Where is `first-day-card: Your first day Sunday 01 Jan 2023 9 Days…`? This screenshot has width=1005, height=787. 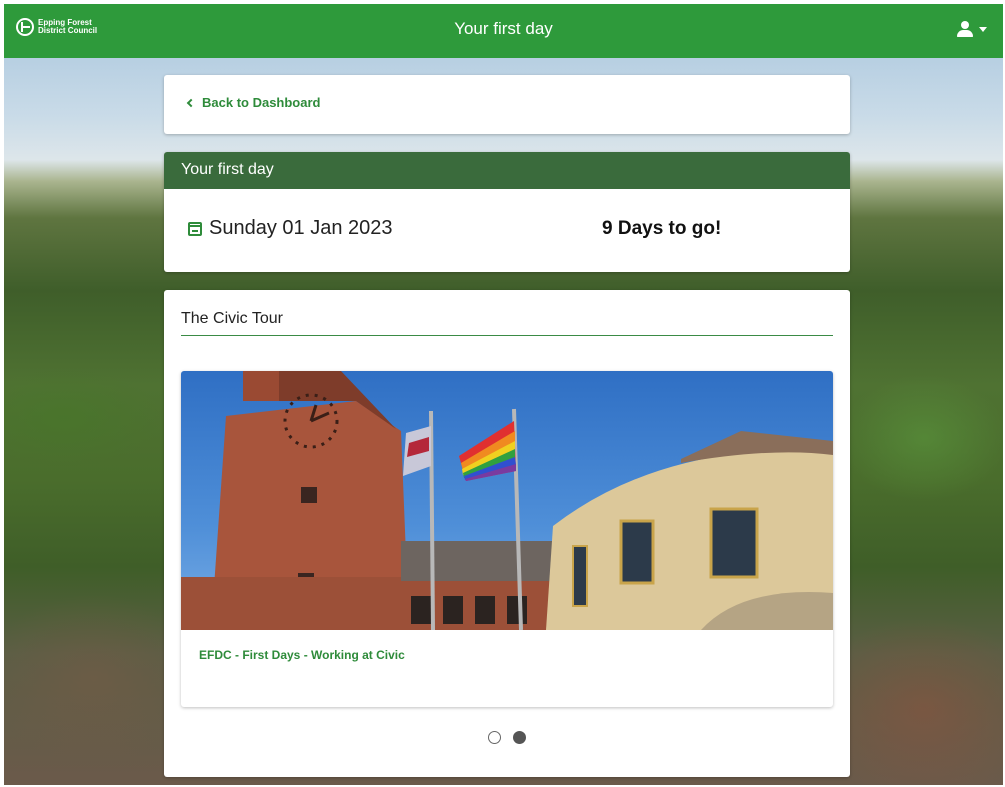 first-day-card: Your first day Sunday 01 Jan 2023 9 Days… is located at coordinates (507, 212).